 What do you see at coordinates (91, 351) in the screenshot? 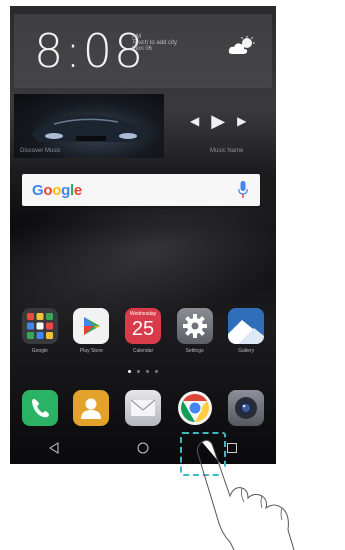
I see `app-label: Play Store` at bounding box center [91, 351].